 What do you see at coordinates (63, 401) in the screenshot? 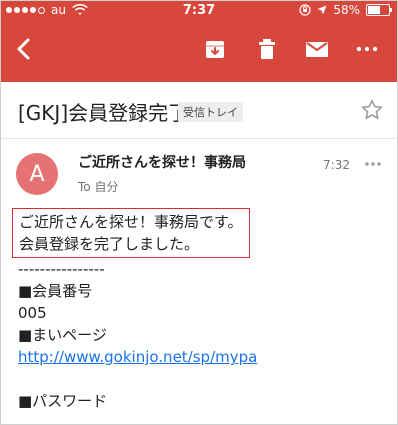
I see `password-heading: ■パスワード` at bounding box center [63, 401].